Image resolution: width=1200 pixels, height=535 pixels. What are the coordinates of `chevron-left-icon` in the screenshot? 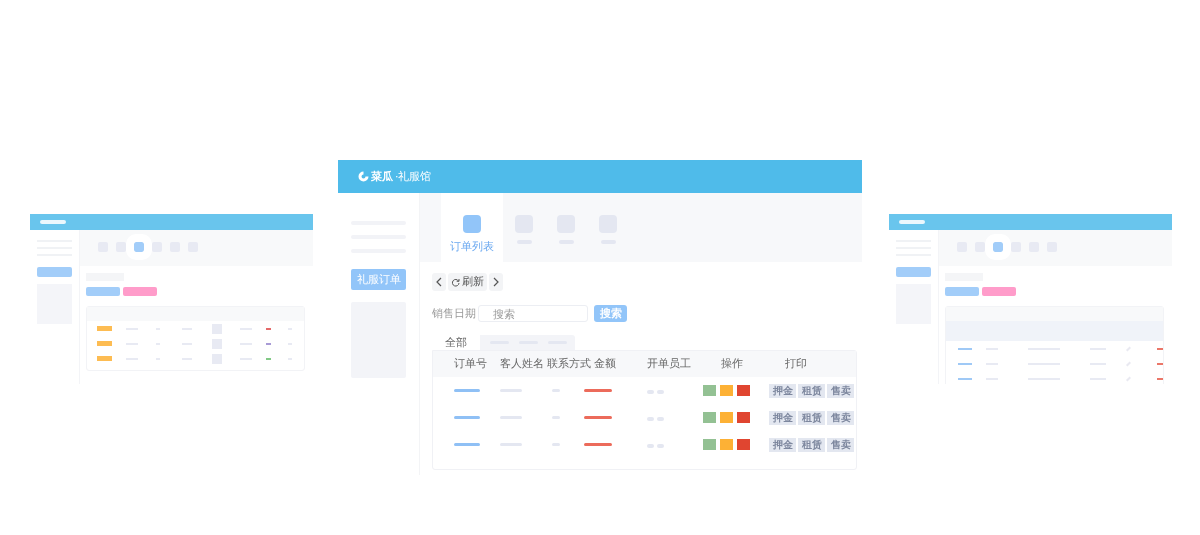 It's located at (439, 282).